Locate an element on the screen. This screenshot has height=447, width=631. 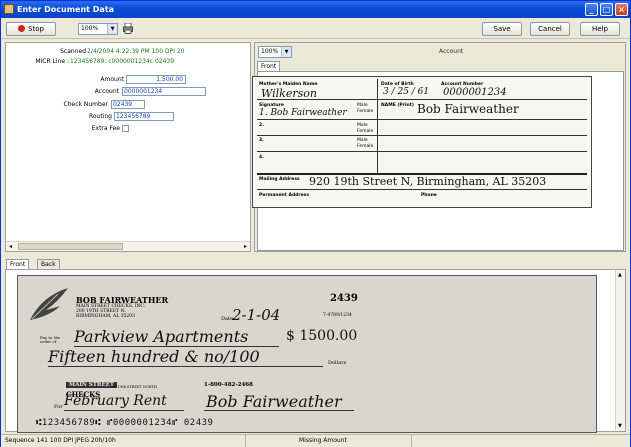
row-3-label: 3. is located at coordinates (261, 140).